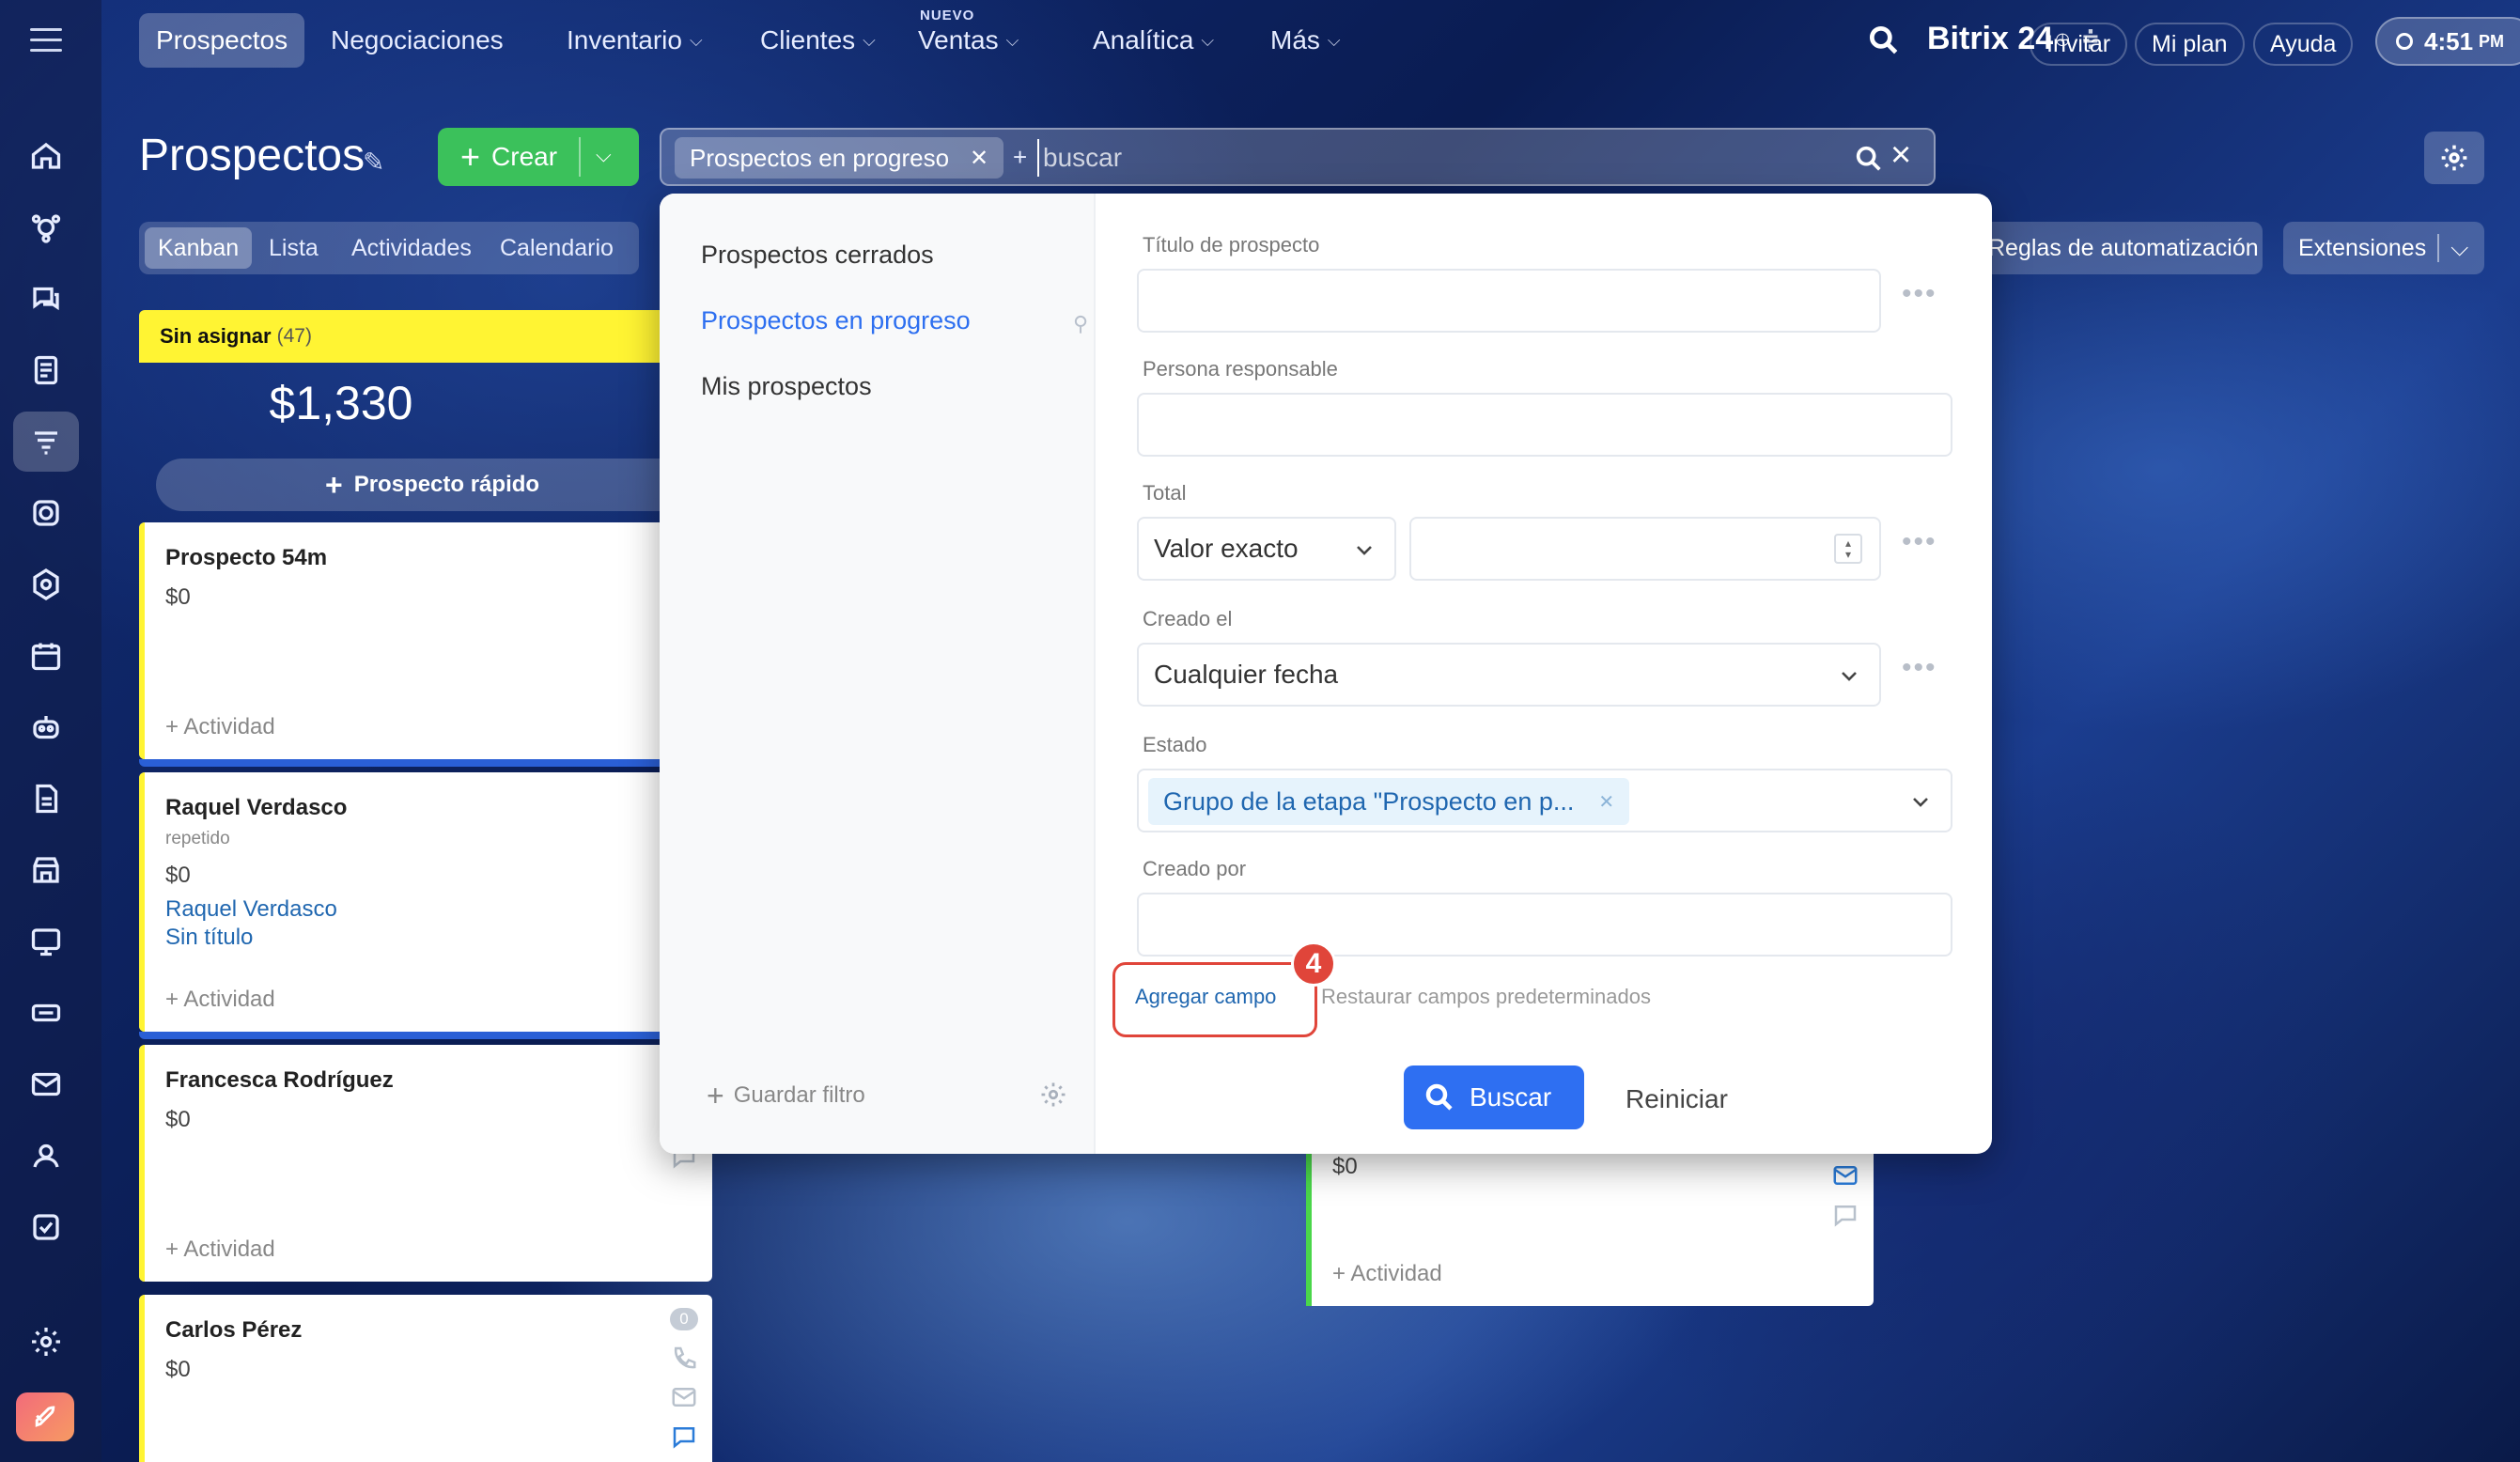  What do you see at coordinates (45, 1416) in the screenshot?
I see `rocket-icon` at bounding box center [45, 1416].